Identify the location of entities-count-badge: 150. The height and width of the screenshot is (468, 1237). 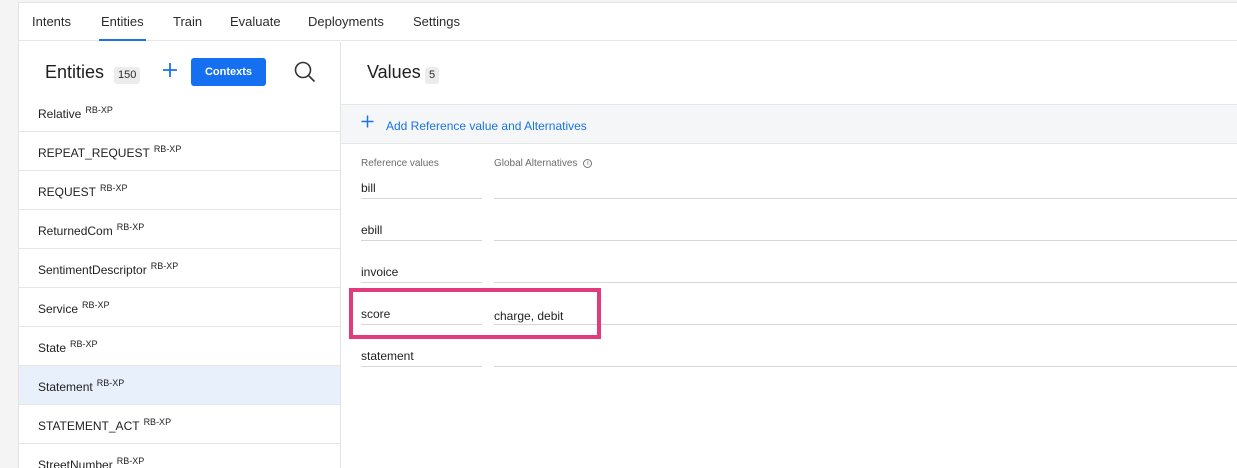
(127, 75).